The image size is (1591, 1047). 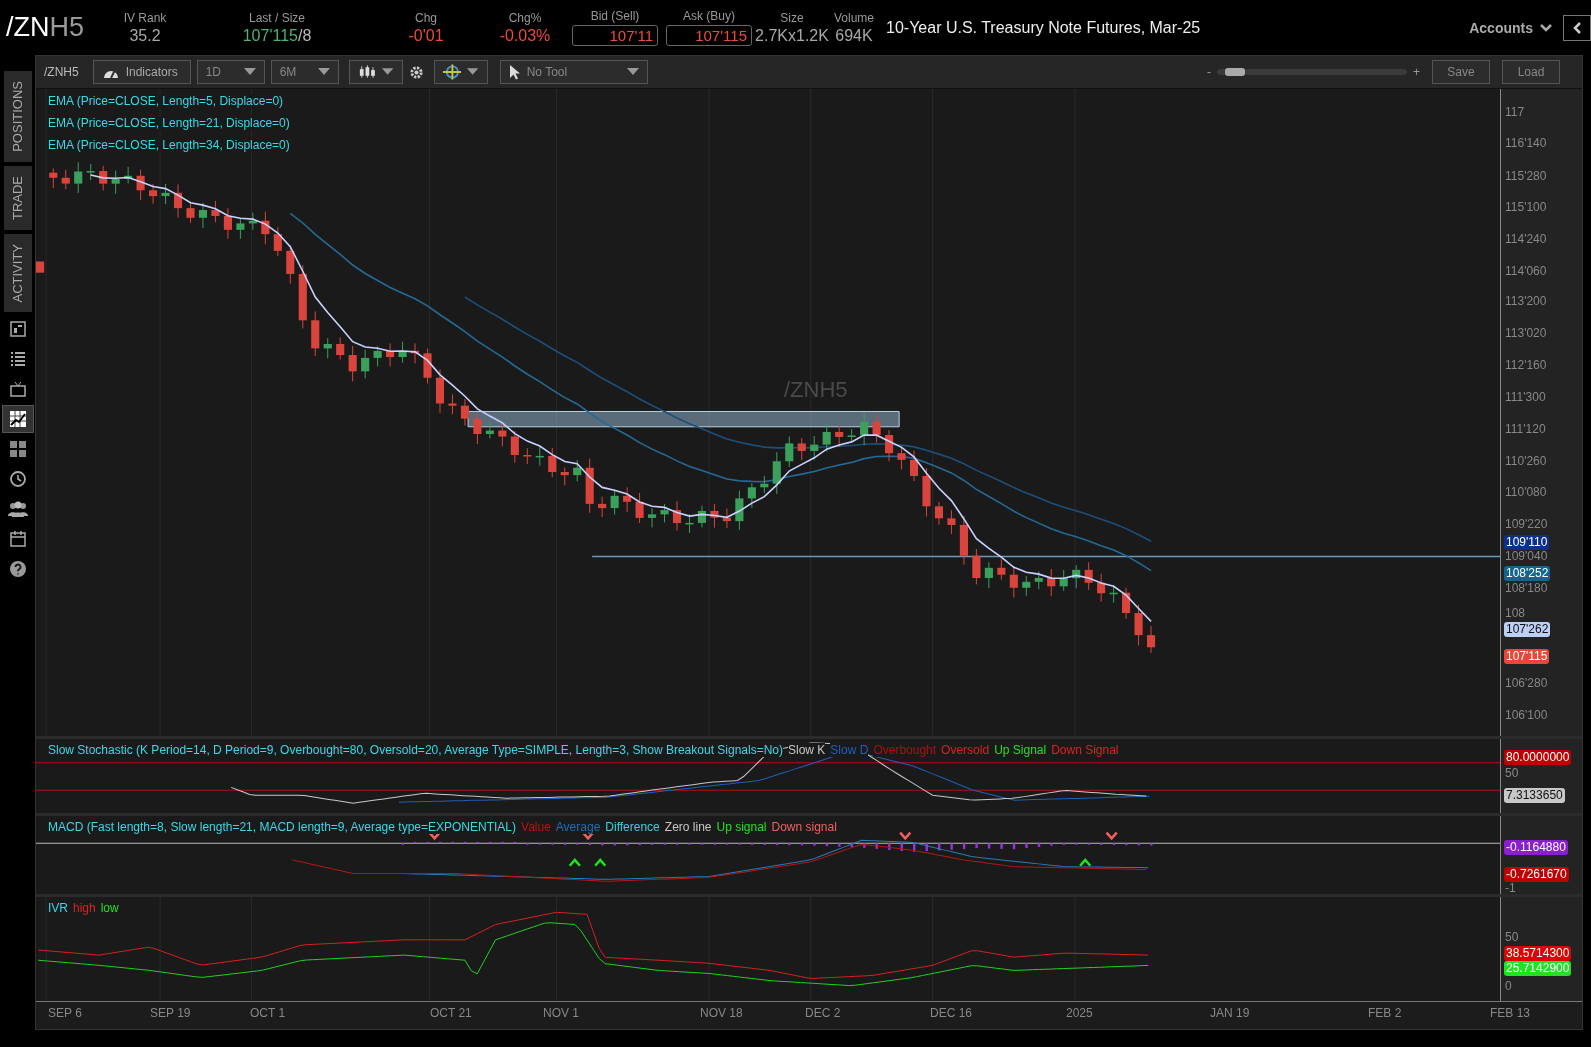 What do you see at coordinates (578, 827) in the screenshot?
I see `legend-item: Average` at bounding box center [578, 827].